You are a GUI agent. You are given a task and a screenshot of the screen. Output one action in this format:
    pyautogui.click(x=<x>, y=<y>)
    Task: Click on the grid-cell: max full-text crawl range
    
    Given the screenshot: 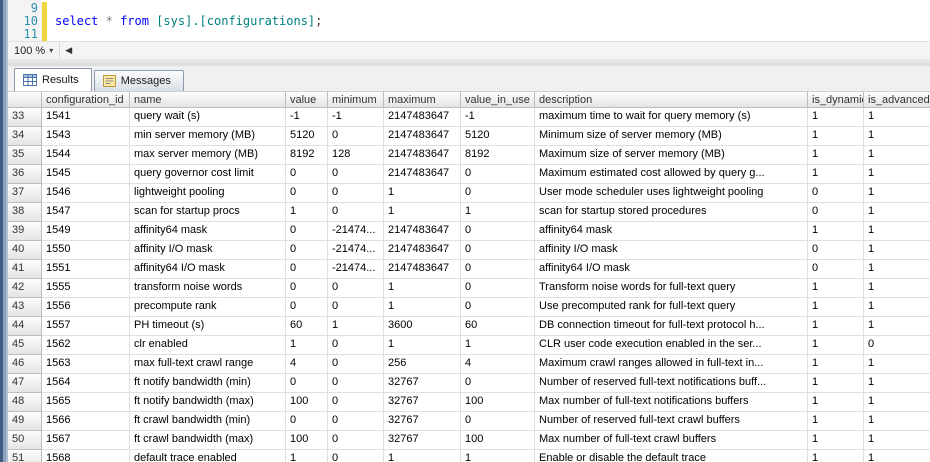 What is the action you would take?
    pyautogui.click(x=208, y=364)
    